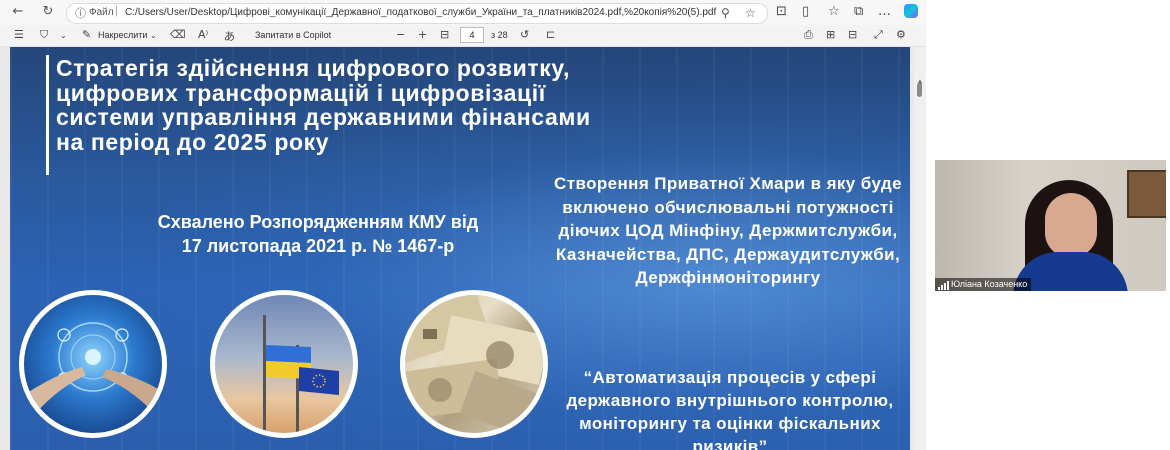 The image size is (1170, 450). Describe the element at coordinates (834, 11) in the screenshot. I see `favorites-icon: ☆` at that location.